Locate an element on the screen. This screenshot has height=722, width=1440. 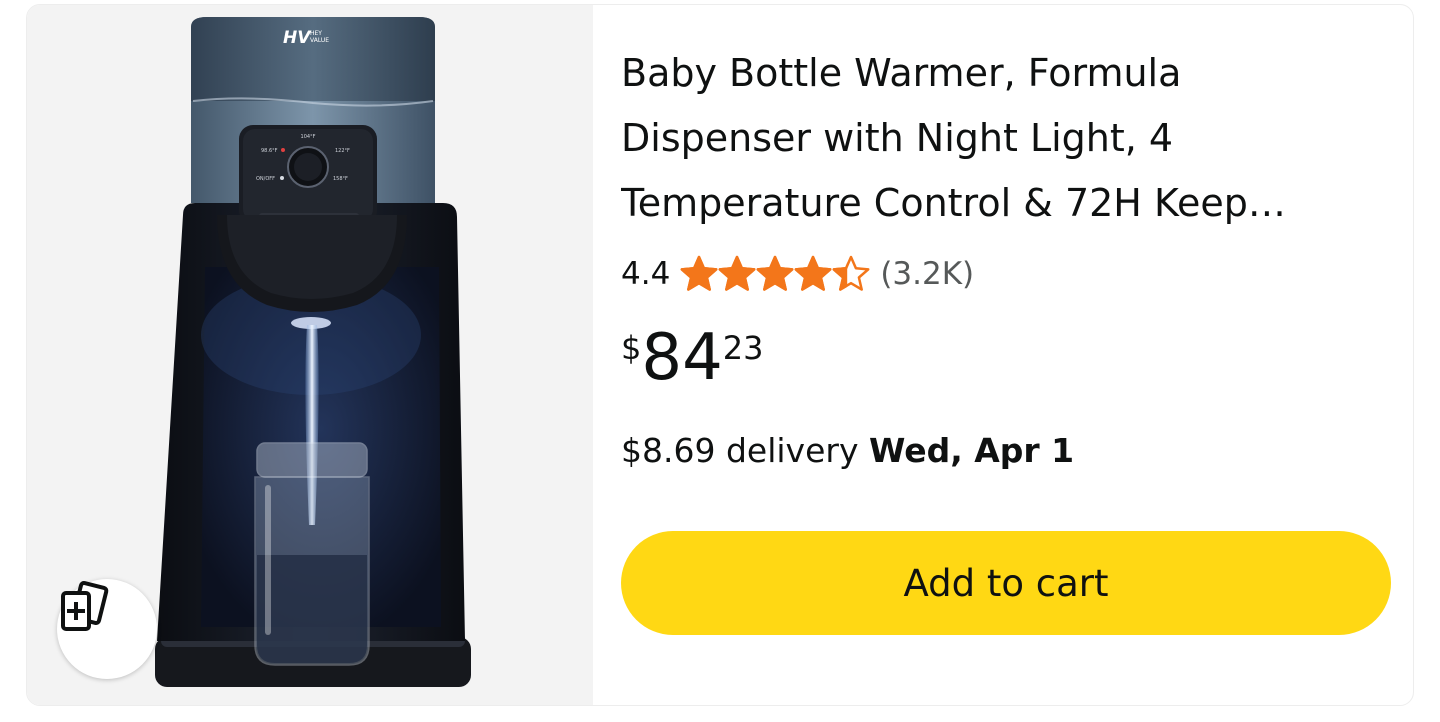
delivery-info: $8.69 delivery Wed, Apr 1 is located at coordinates (847, 450).